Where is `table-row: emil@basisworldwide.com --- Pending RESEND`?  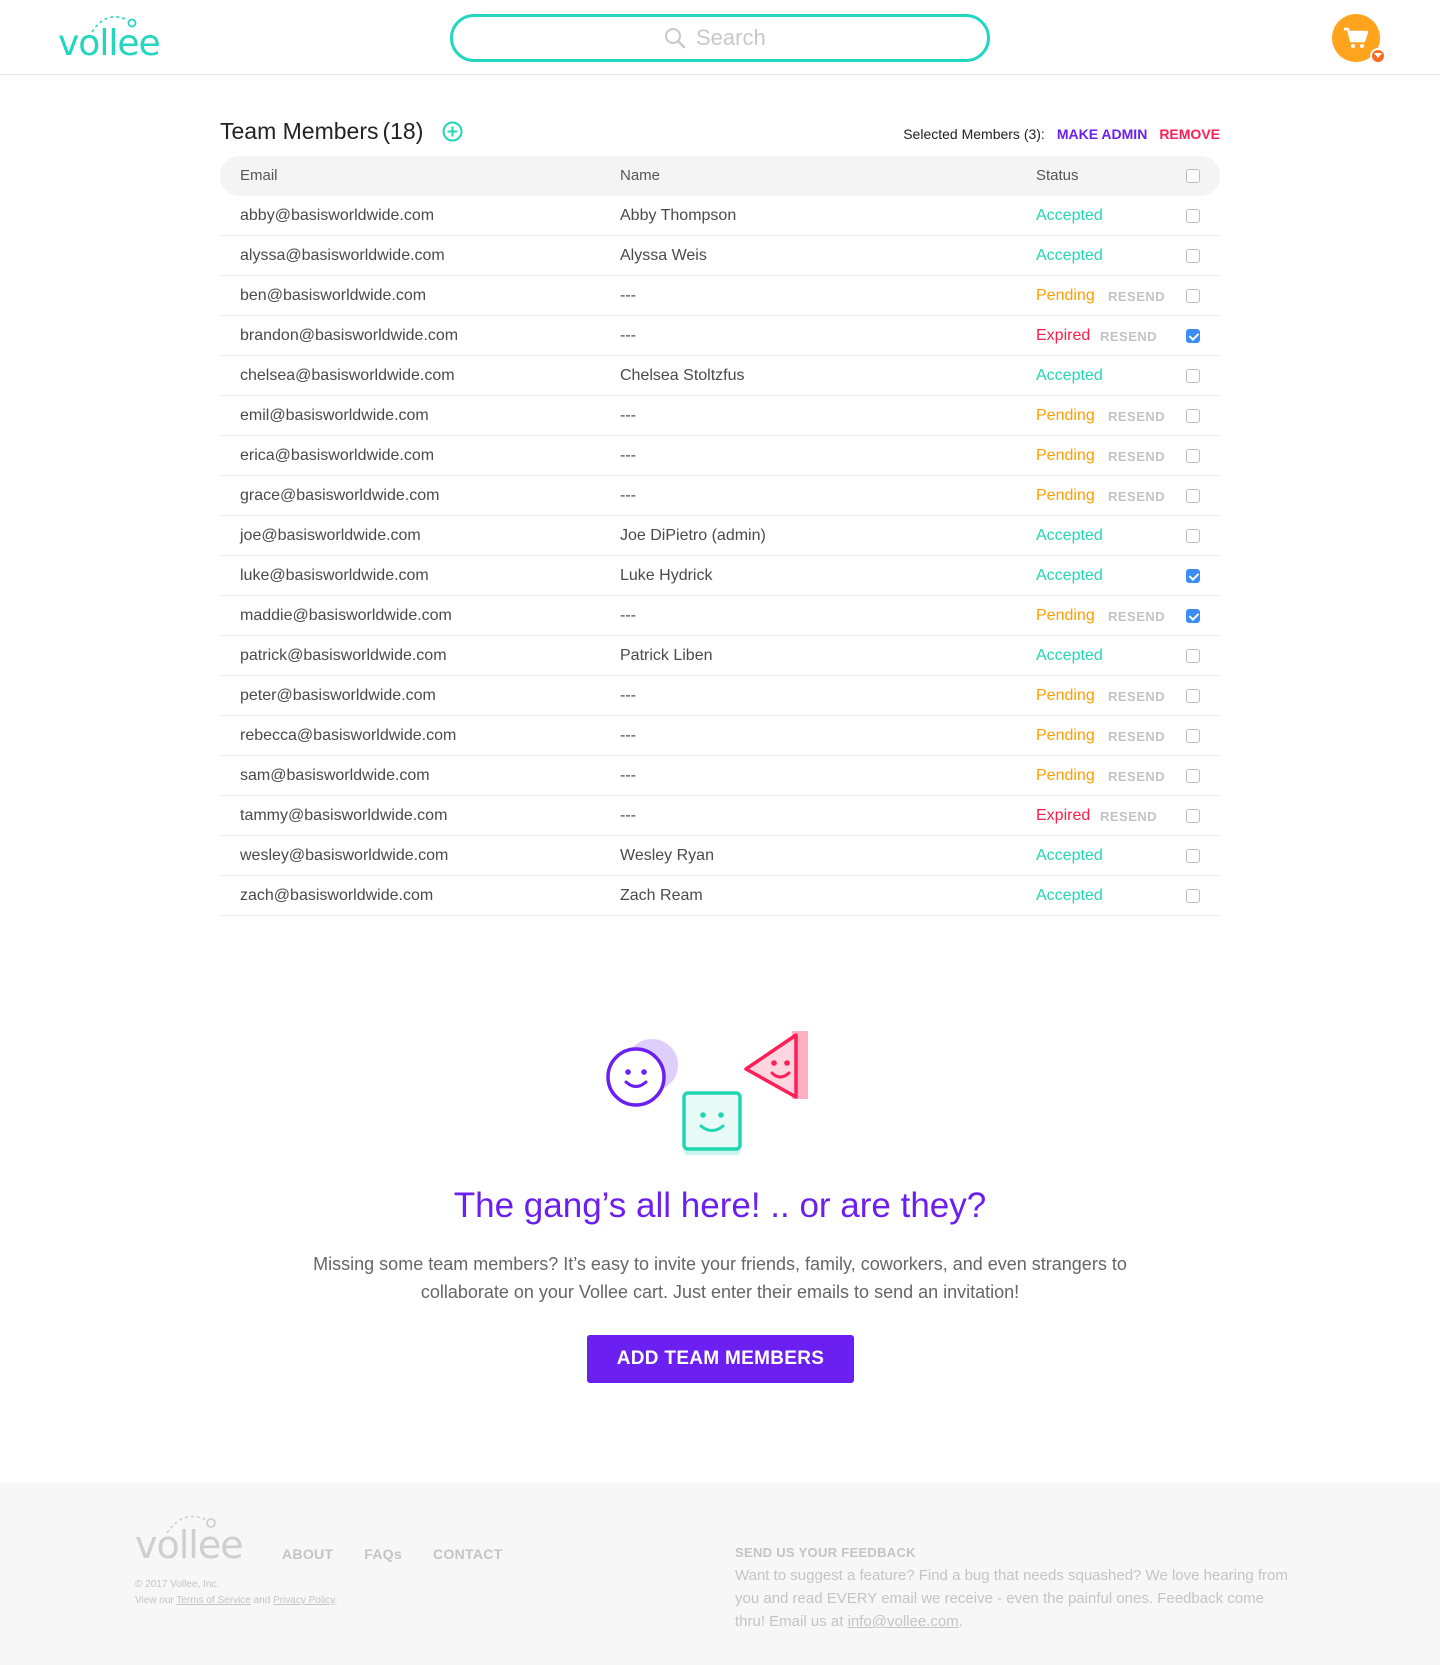 table-row: emil@basisworldwide.com --- Pending RESEND is located at coordinates (720, 416).